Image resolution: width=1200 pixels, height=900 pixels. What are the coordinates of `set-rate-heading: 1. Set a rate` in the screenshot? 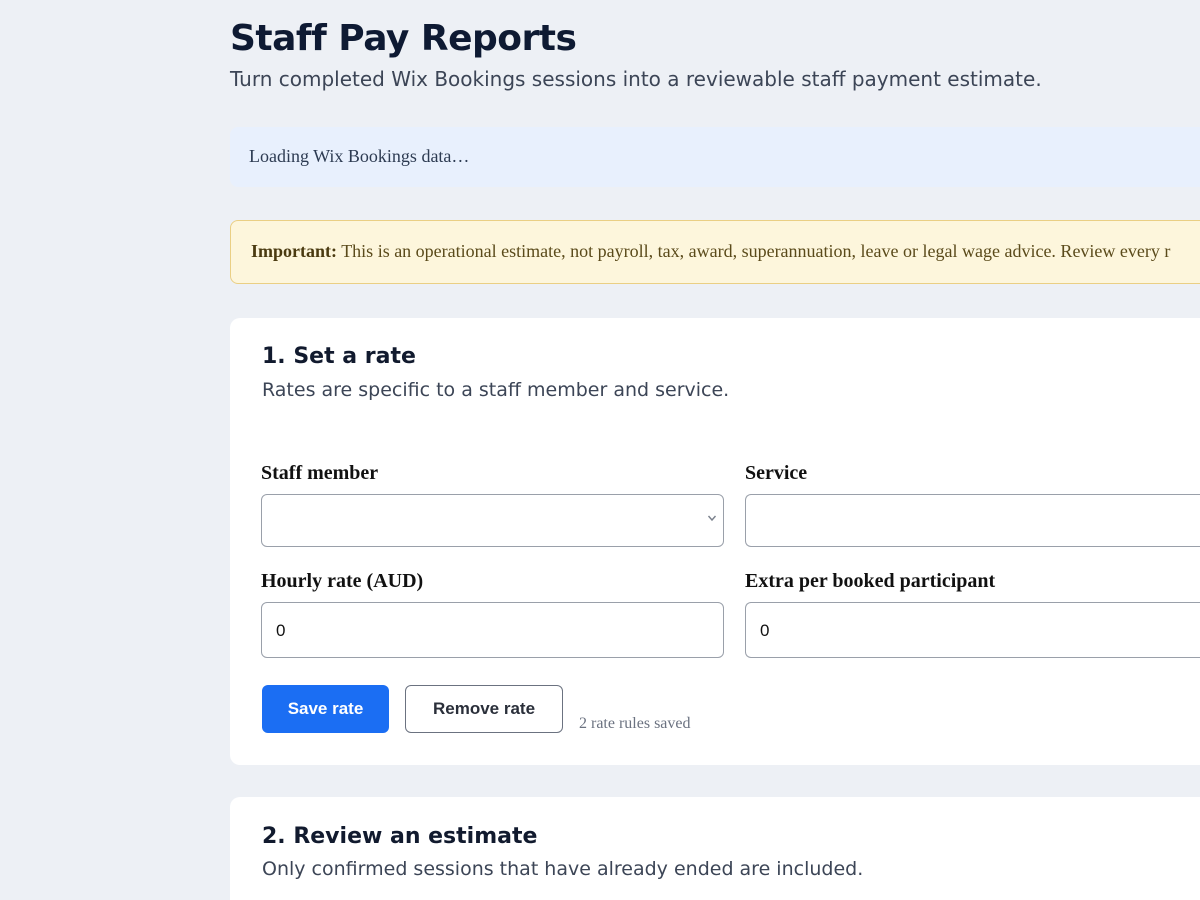 It's located at (339, 356).